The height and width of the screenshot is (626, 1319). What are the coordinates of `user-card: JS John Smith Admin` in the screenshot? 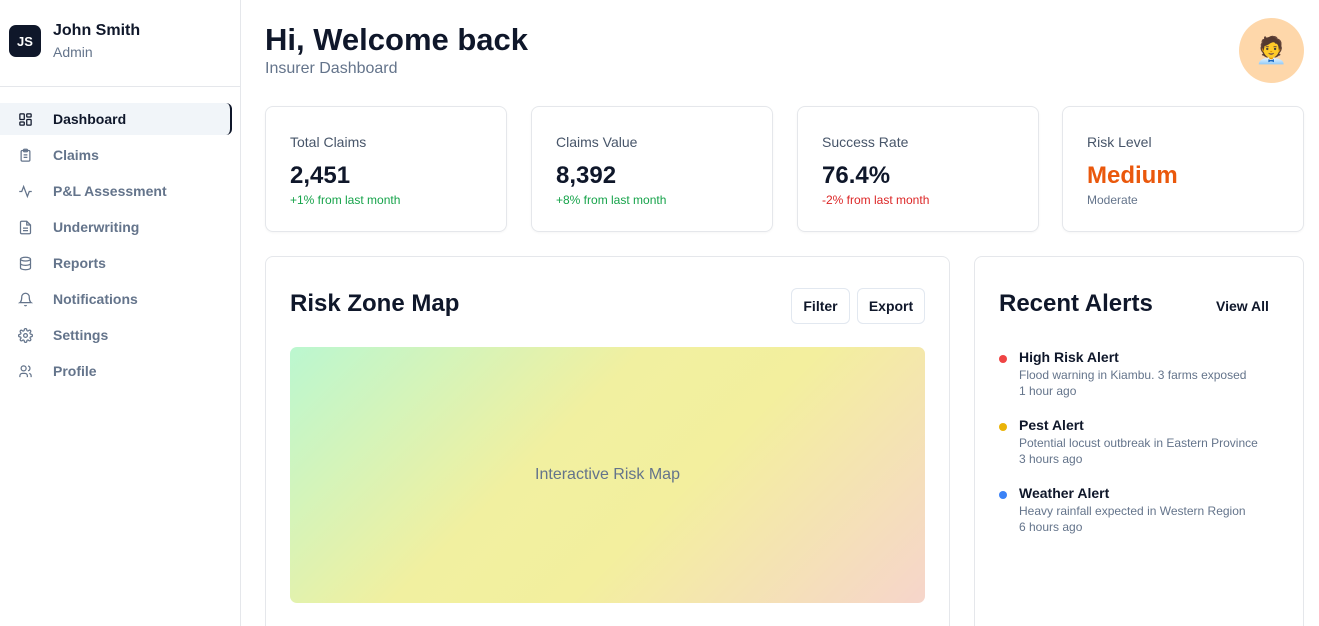 It's located at (120, 43).